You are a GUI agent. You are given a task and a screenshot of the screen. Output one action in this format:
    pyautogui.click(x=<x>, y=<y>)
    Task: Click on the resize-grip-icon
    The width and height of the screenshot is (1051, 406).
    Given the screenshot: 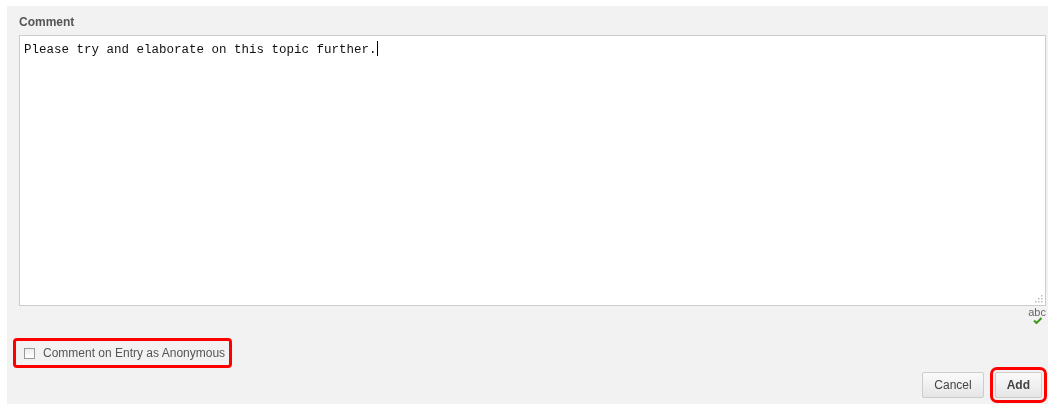 What is the action you would take?
    pyautogui.click(x=1039, y=299)
    